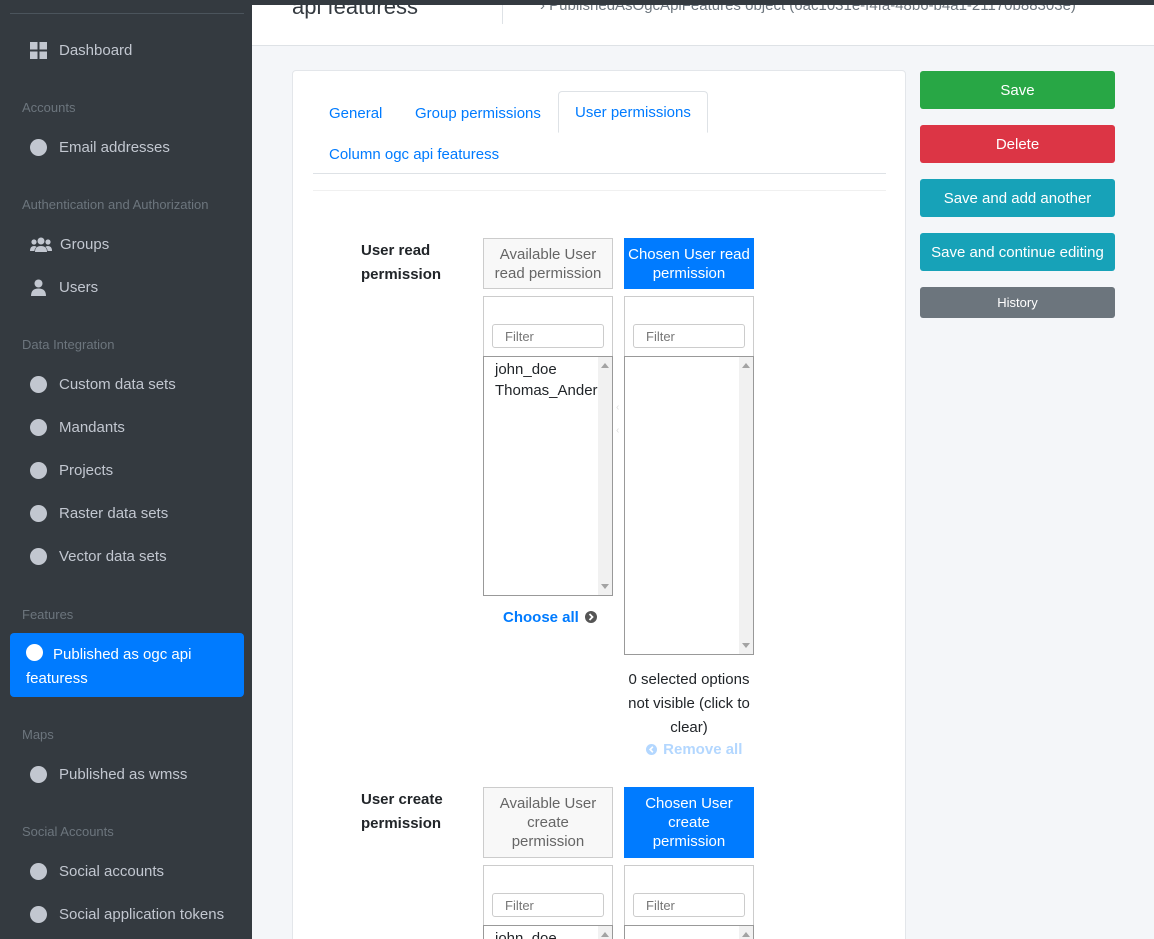 This screenshot has width=1154, height=939. I want to click on sidebar-item-vector-data-sets: Vector data sets, so click(127, 556).